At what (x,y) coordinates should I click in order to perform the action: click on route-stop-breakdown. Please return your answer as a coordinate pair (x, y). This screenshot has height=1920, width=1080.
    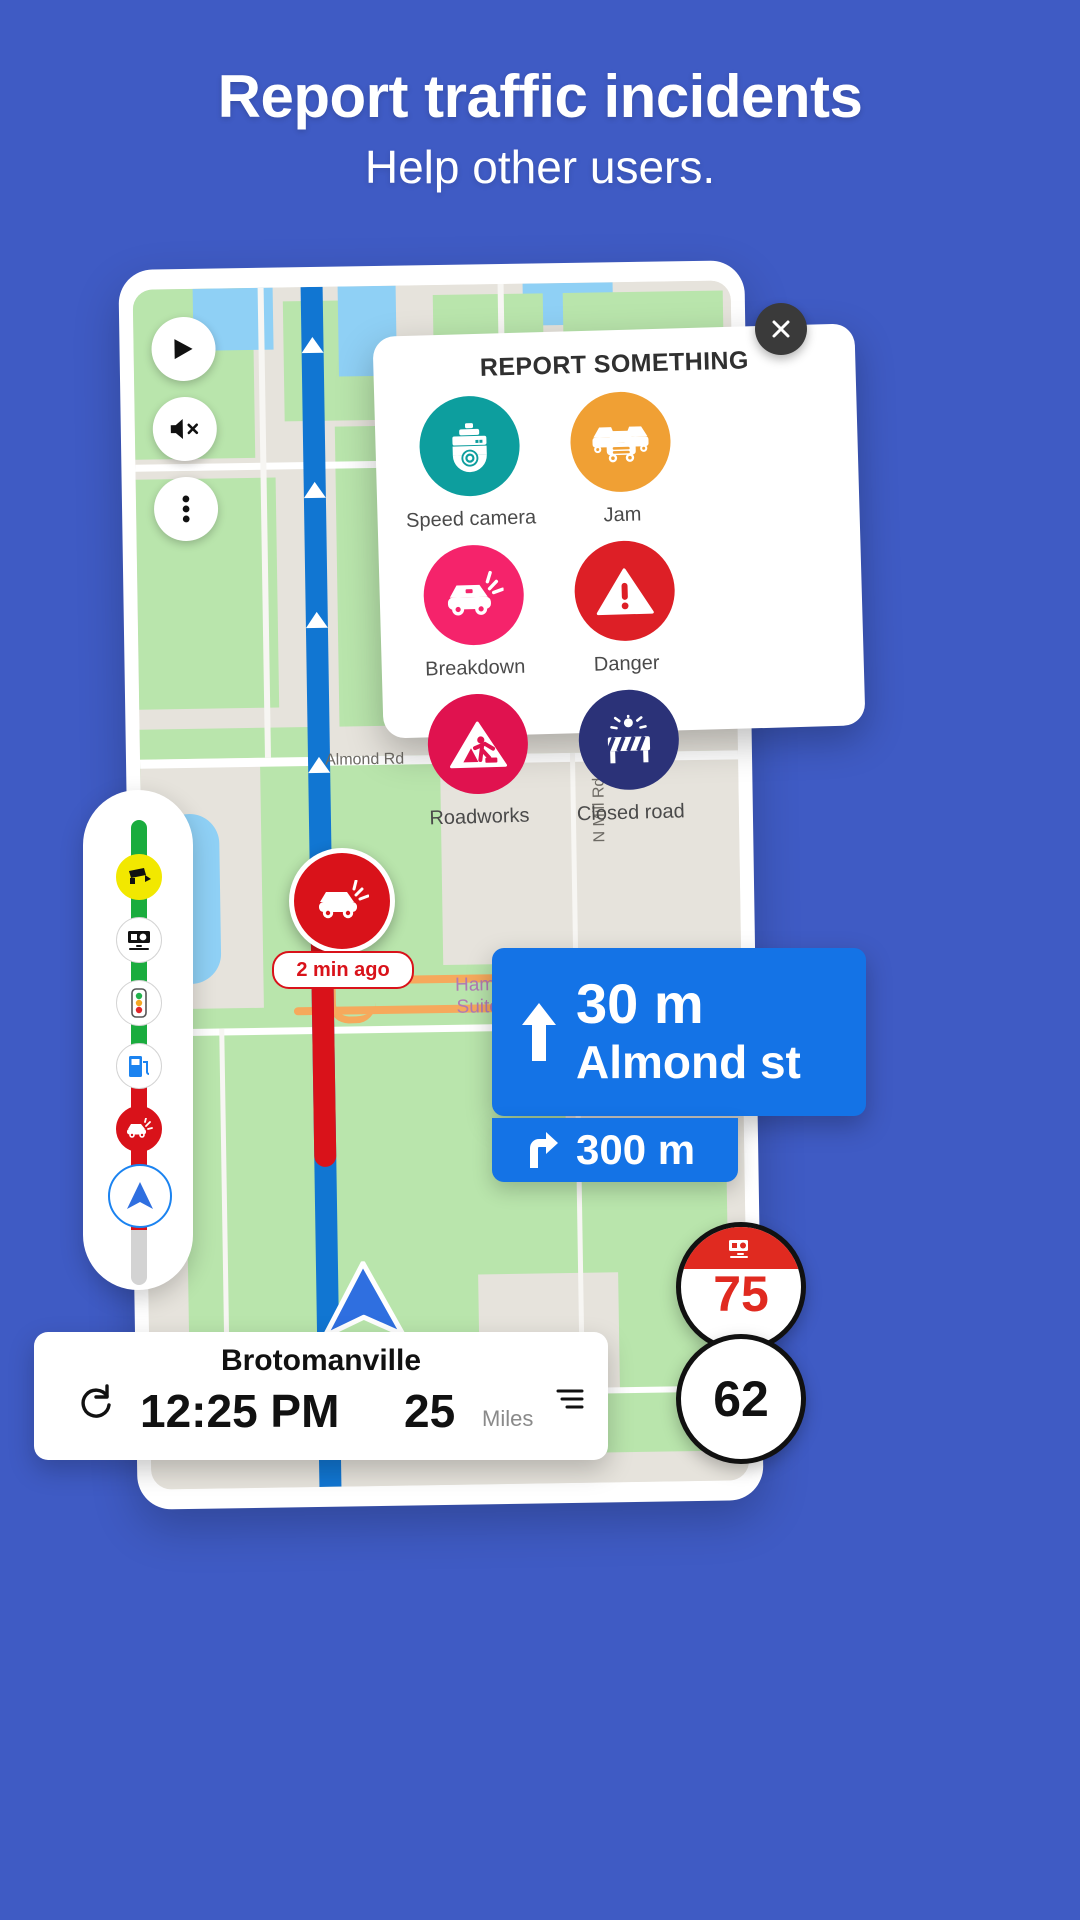
    Looking at the image, I should click on (139, 1129).